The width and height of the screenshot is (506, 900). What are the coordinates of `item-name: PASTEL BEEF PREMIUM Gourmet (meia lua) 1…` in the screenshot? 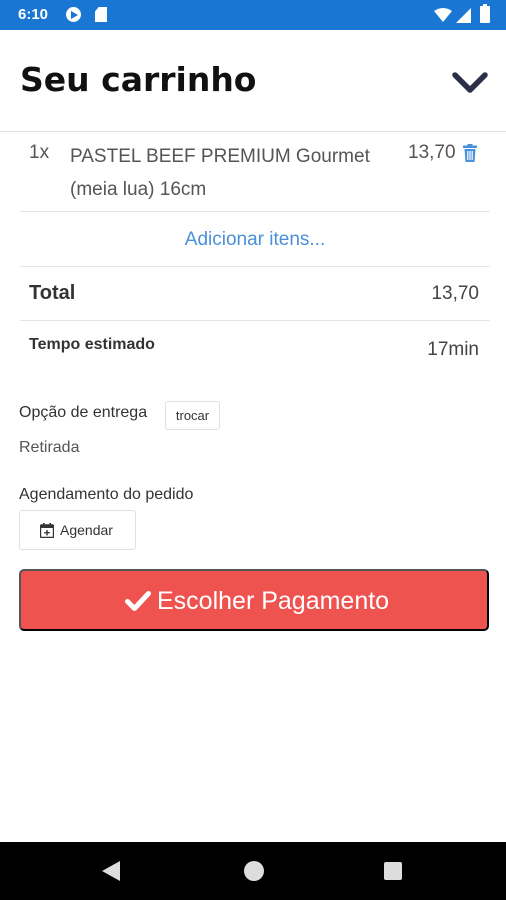 It's located at (220, 173).